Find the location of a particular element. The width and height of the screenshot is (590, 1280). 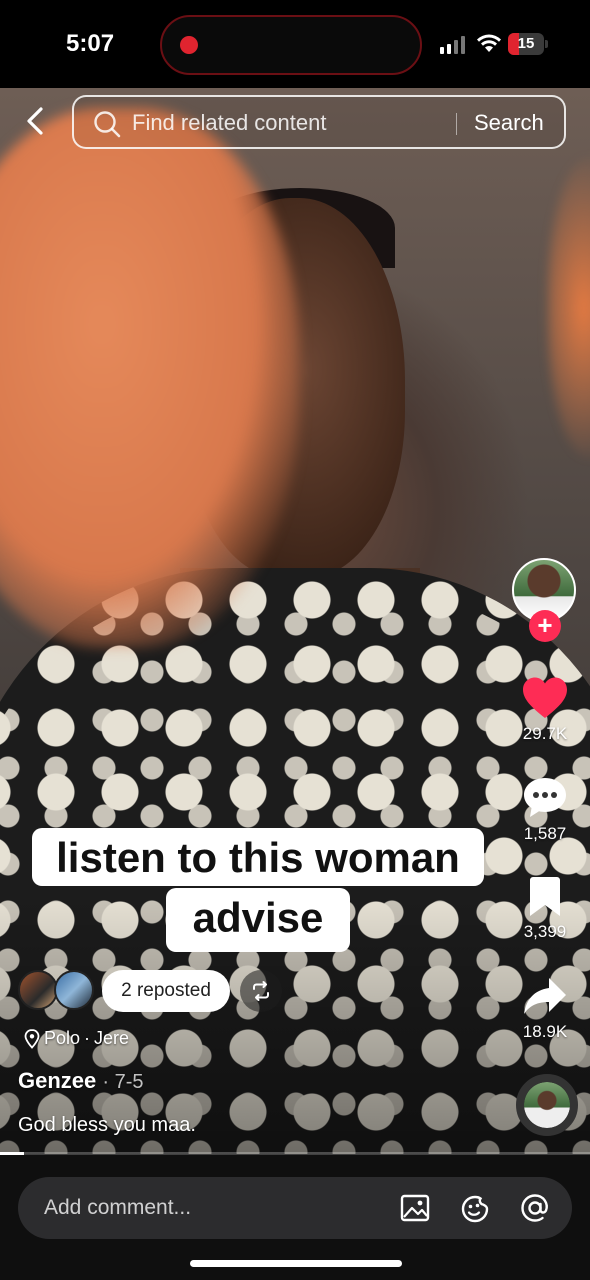

battery-level: 15 is located at coordinates (526, 43).